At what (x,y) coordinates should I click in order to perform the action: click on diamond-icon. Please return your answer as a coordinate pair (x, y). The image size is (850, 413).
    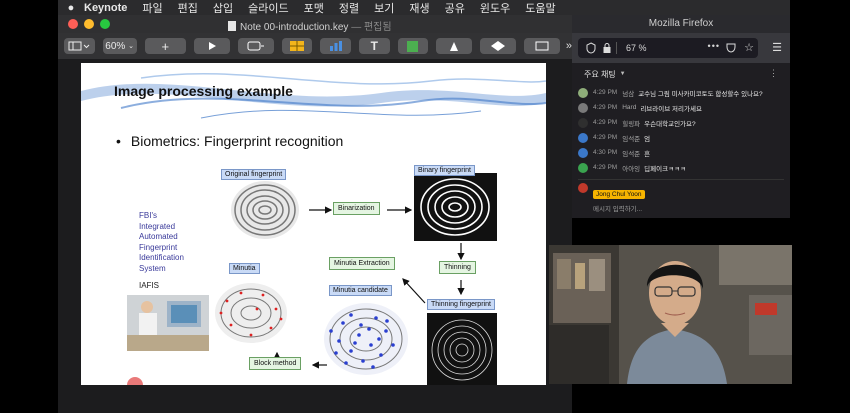
    Looking at the image, I should click on (497, 46).